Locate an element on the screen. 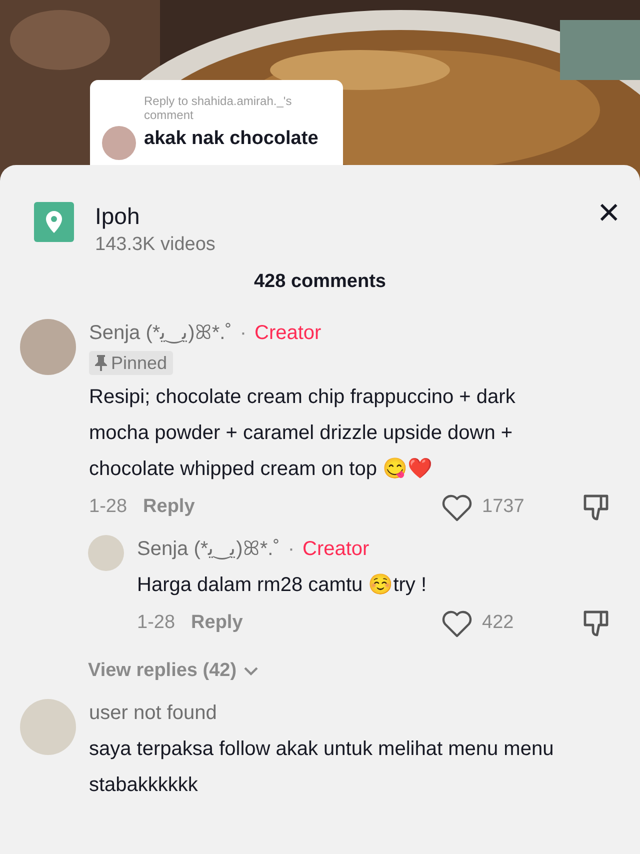 The height and width of the screenshot is (854, 640). pinned-badge: Pinned is located at coordinates (131, 362).